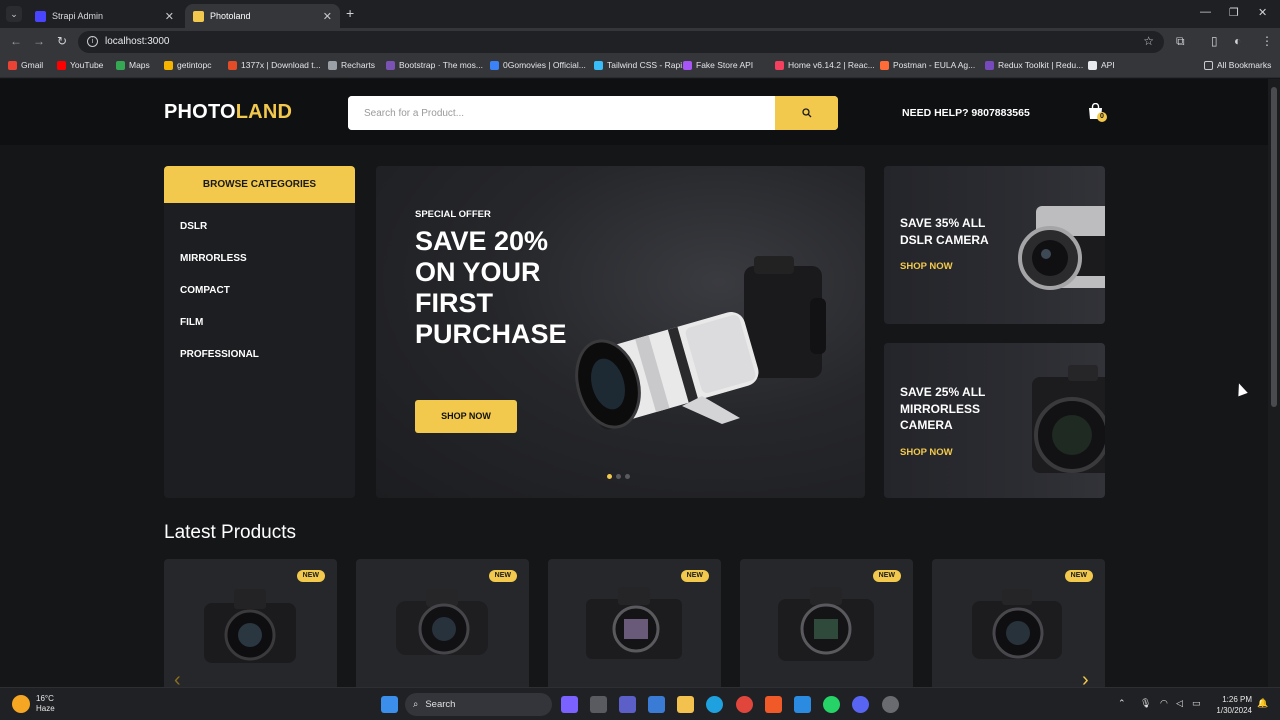 This screenshot has width=1280, height=720. What do you see at coordinates (491, 334) in the screenshot?
I see `hero-title-line: PURCHASE` at bounding box center [491, 334].